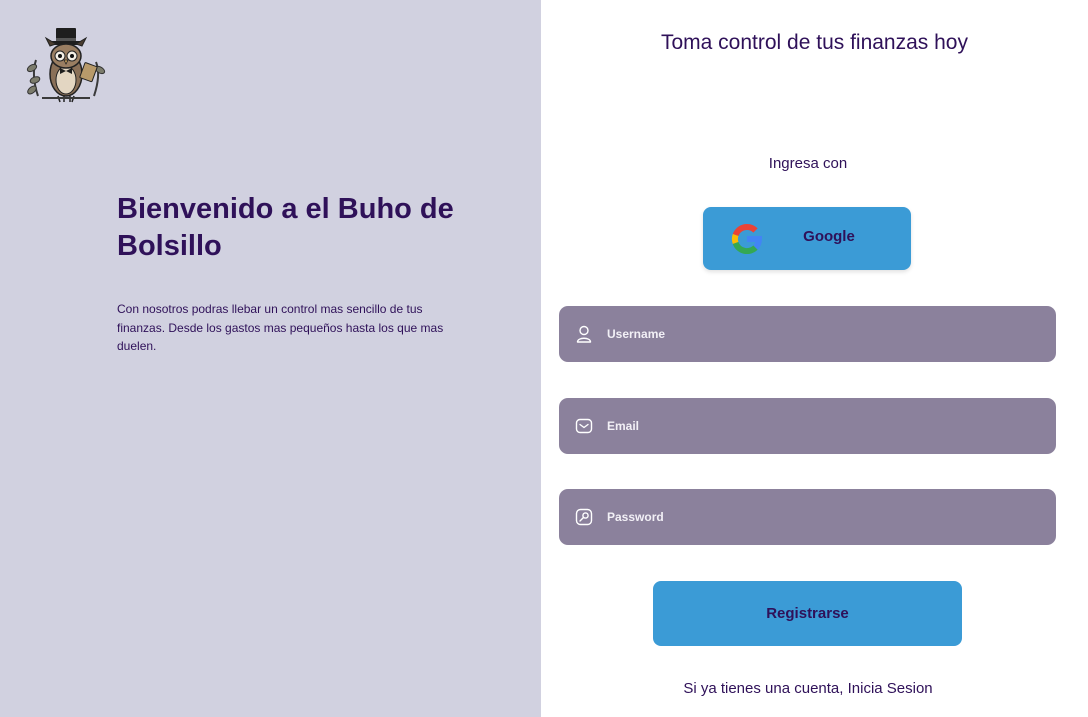 This screenshot has height=717, width=1088. I want to click on email-field, so click(807, 426).